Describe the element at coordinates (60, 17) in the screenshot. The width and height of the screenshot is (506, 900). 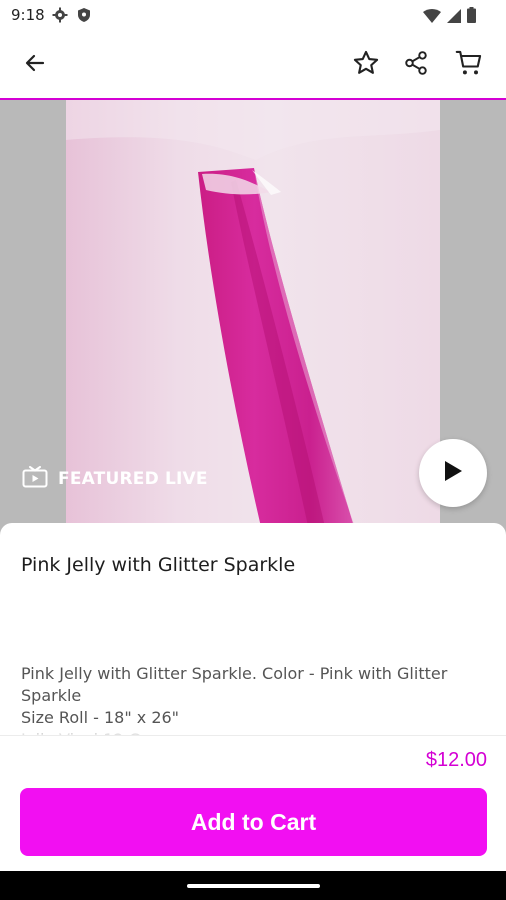
I see `gear-icon` at that location.